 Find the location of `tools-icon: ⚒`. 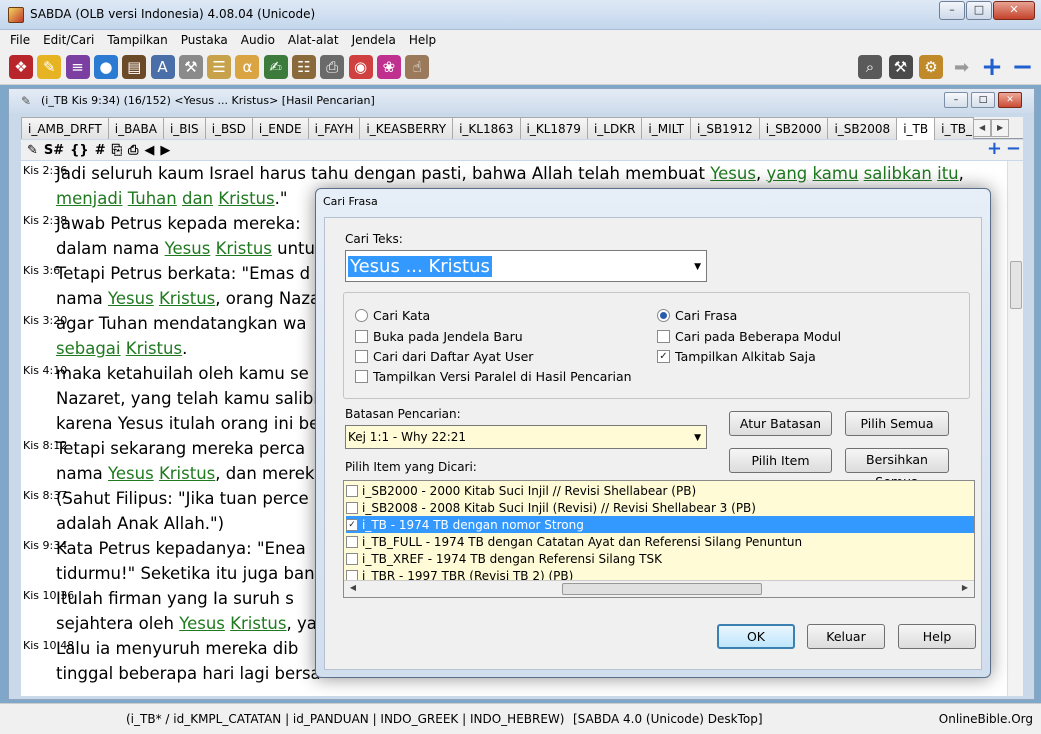

tools-icon: ⚒ is located at coordinates (190, 67).